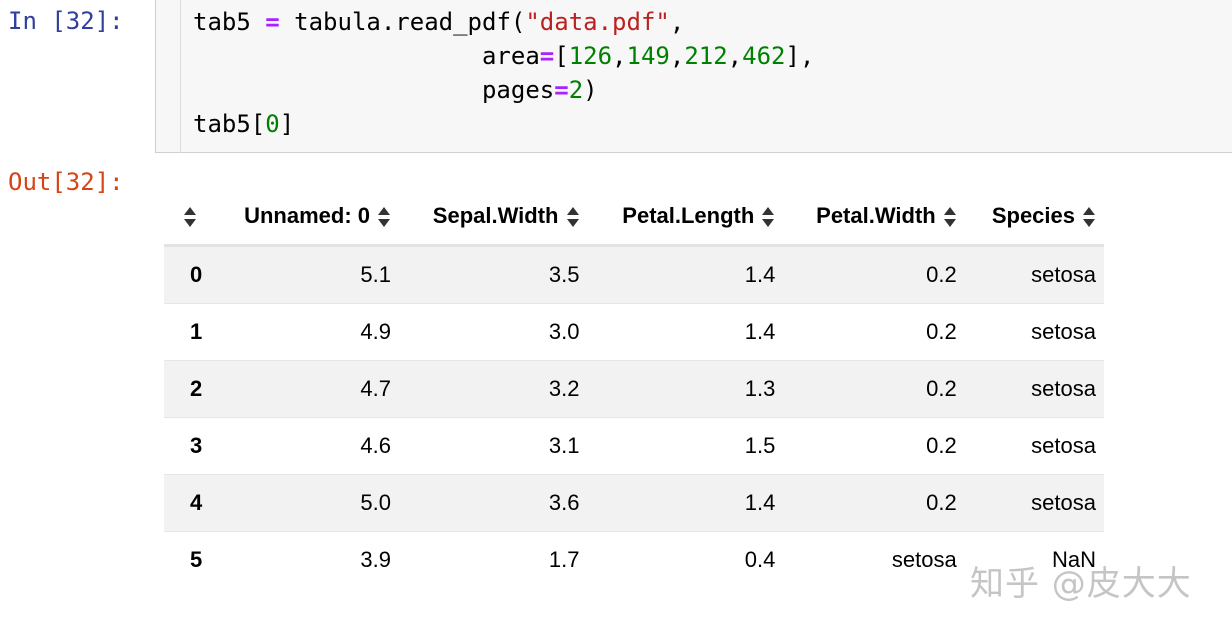  Describe the element at coordinates (685, 217) in the screenshot. I see `column-header: Petal.Length` at that location.